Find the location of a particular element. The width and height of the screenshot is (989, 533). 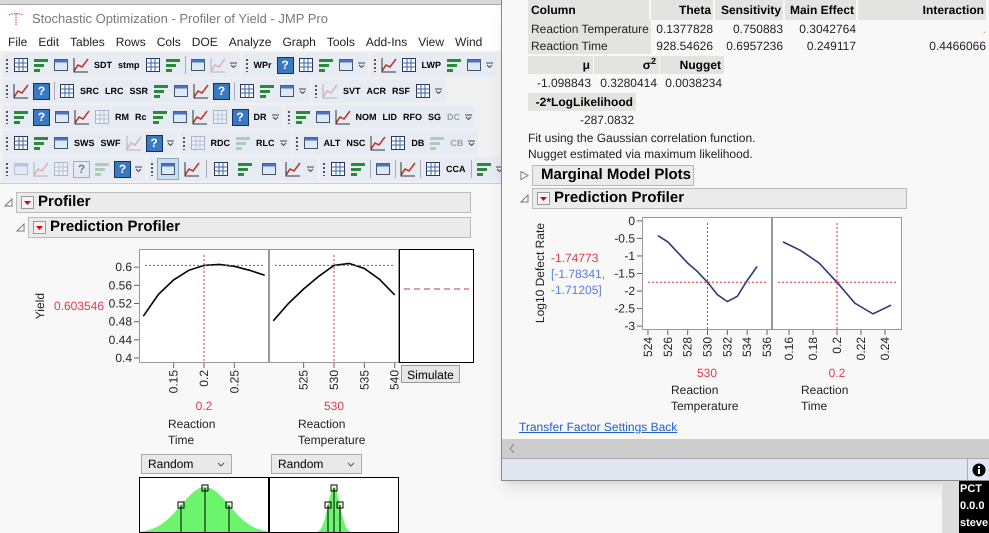

current-value: 0.603546 is located at coordinates (79, 306).